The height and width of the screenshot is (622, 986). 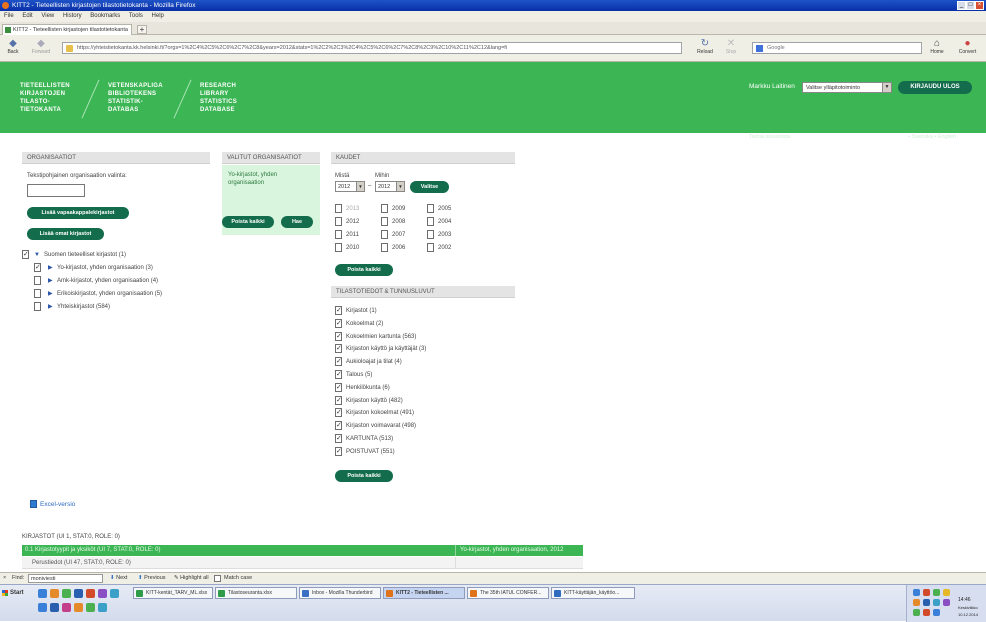 What do you see at coordinates (217, 578) in the screenshot?
I see `match-case-checkbox` at bounding box center [217, 578].